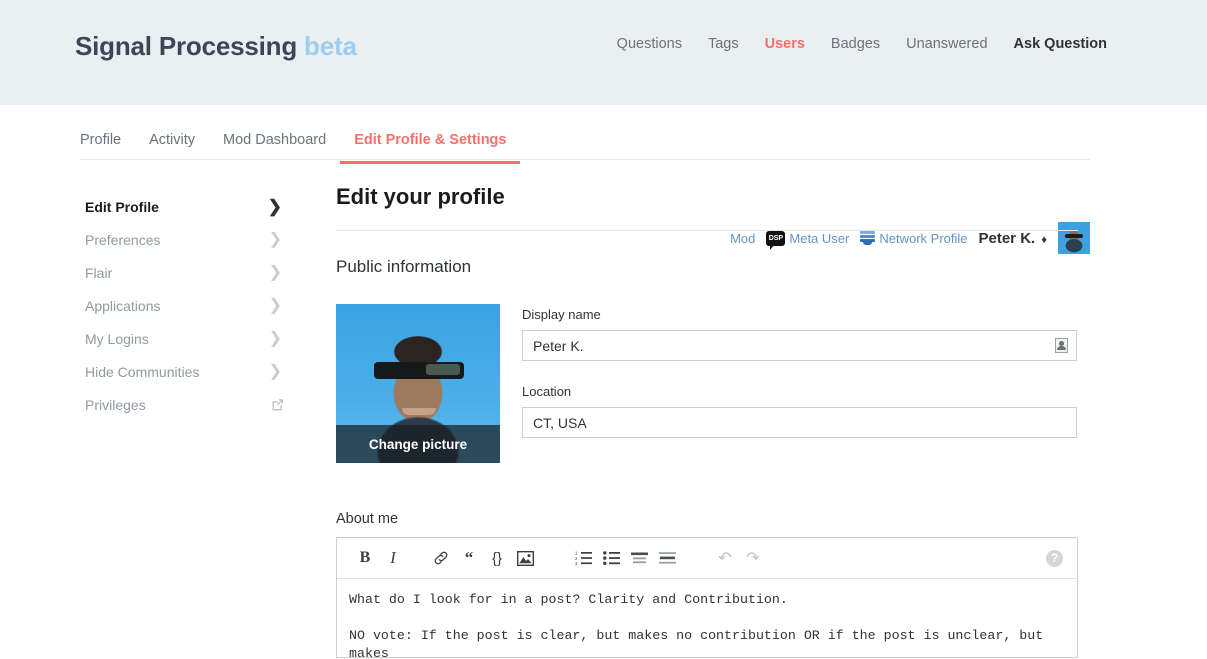 The image size is (1207, 659). I want to click on sidebar-item-applications: Applications ❯, so click(187, 305).